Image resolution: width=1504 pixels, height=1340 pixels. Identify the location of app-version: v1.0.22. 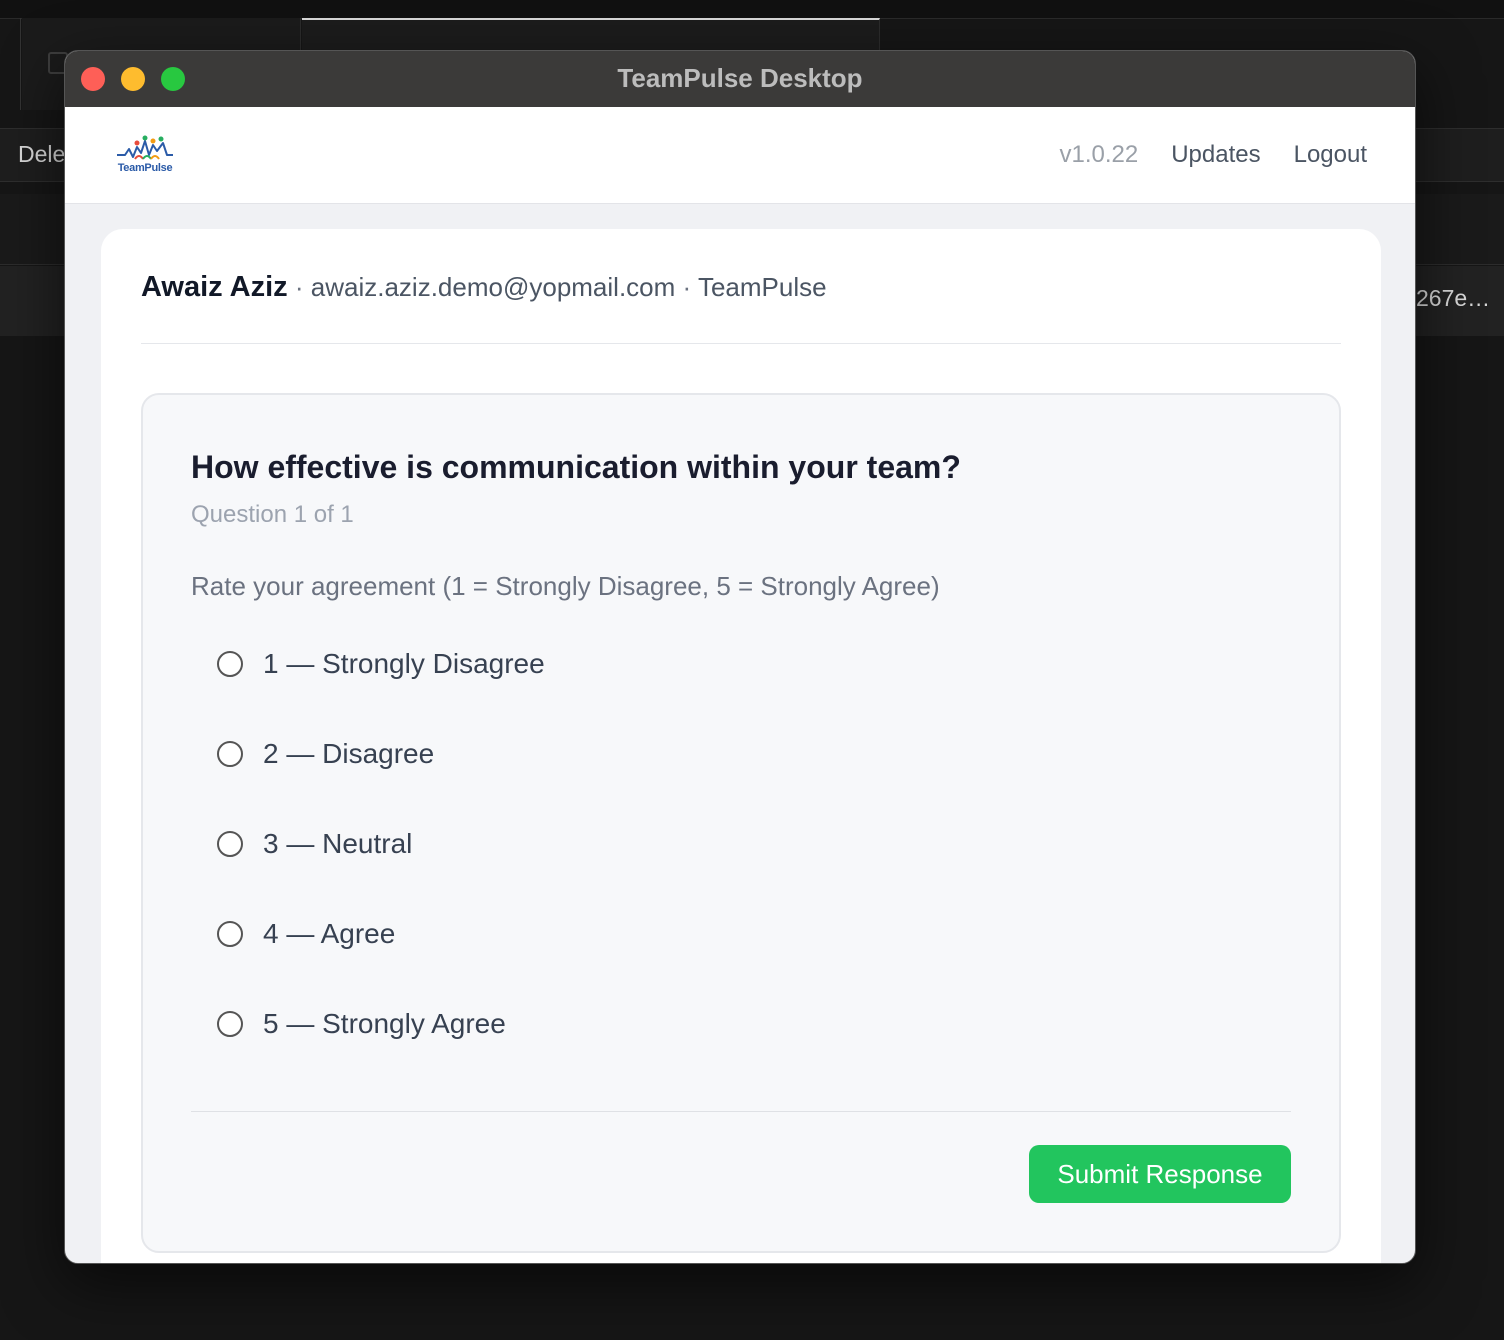
(1099, 154).